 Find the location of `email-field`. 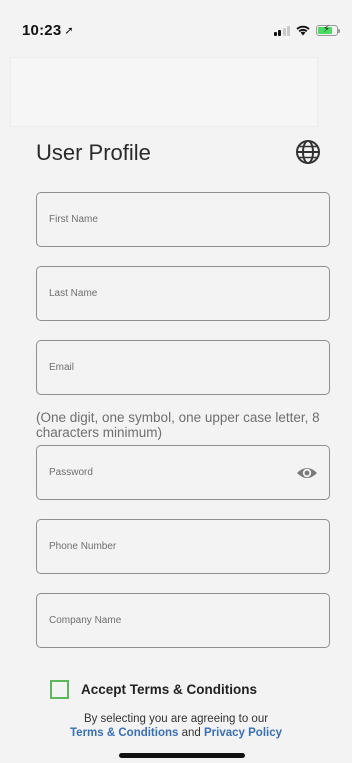

email-field is located at coordinates (183, 367).